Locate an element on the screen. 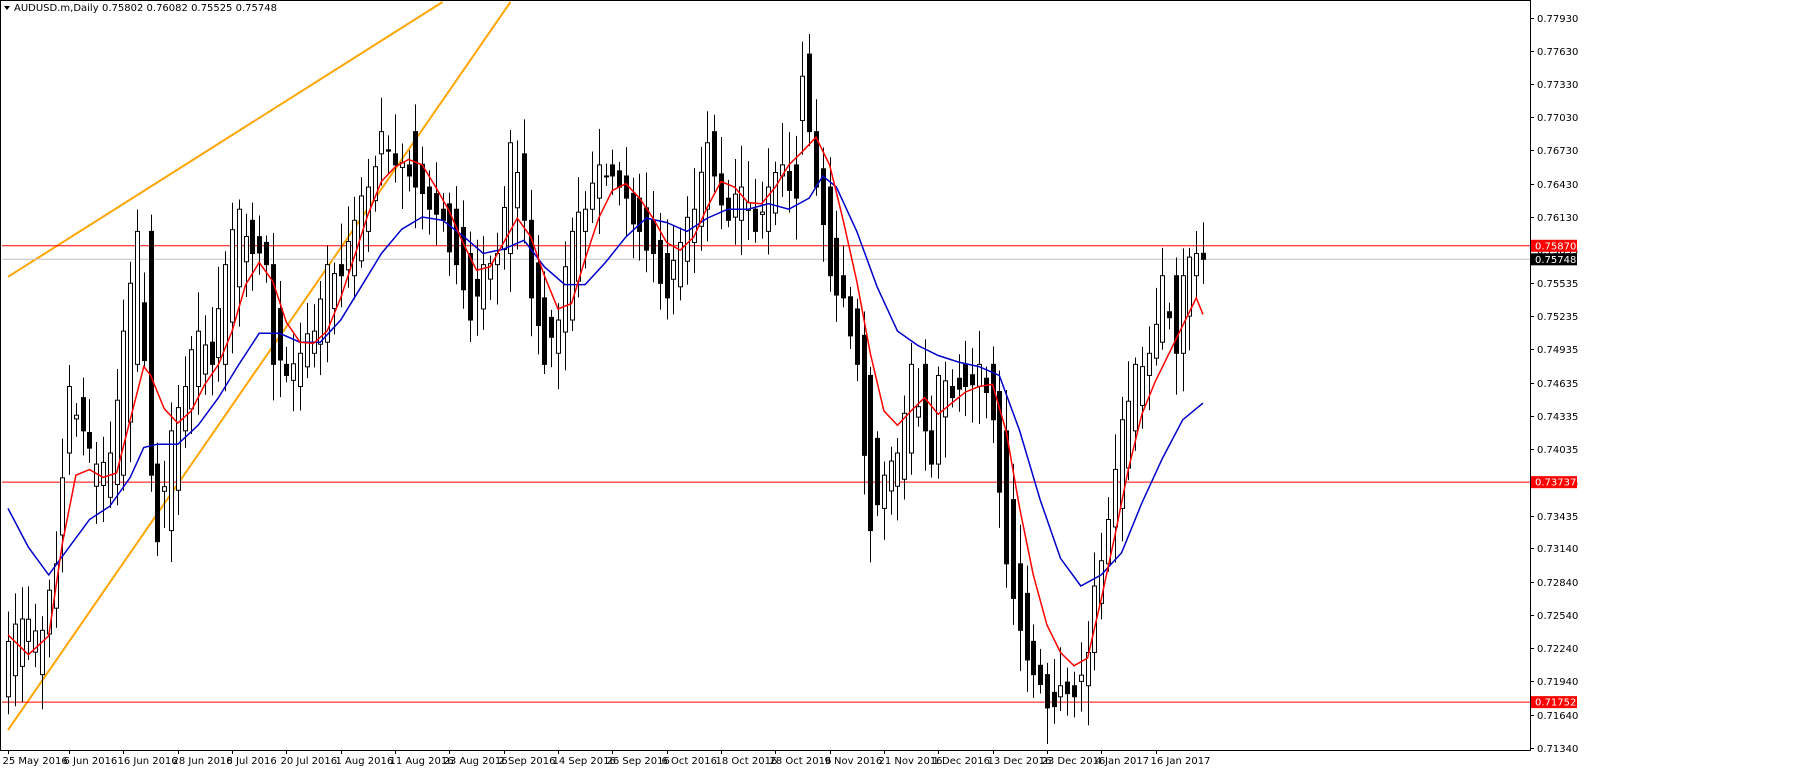 Image resolution: width=1813 pixels, height=771 pixels. x-tick-label: 6 Oct 2016 is located at coordinates (689, 761).